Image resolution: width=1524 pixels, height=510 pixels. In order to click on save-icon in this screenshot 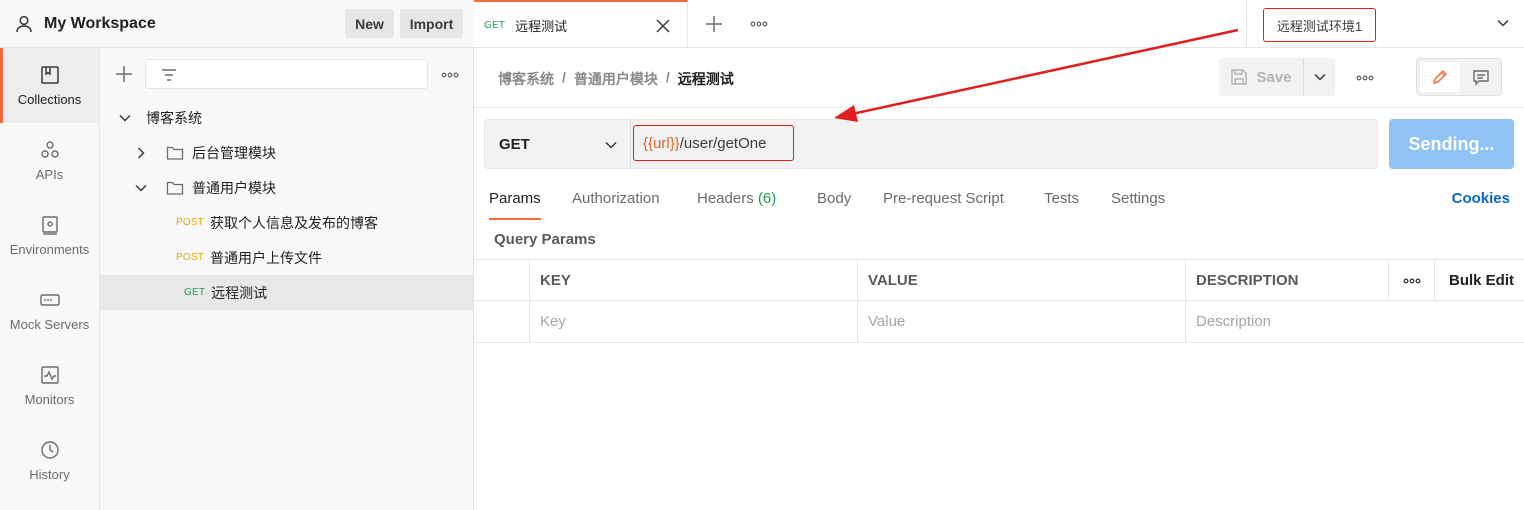, I will do `click(1239, 77)`.